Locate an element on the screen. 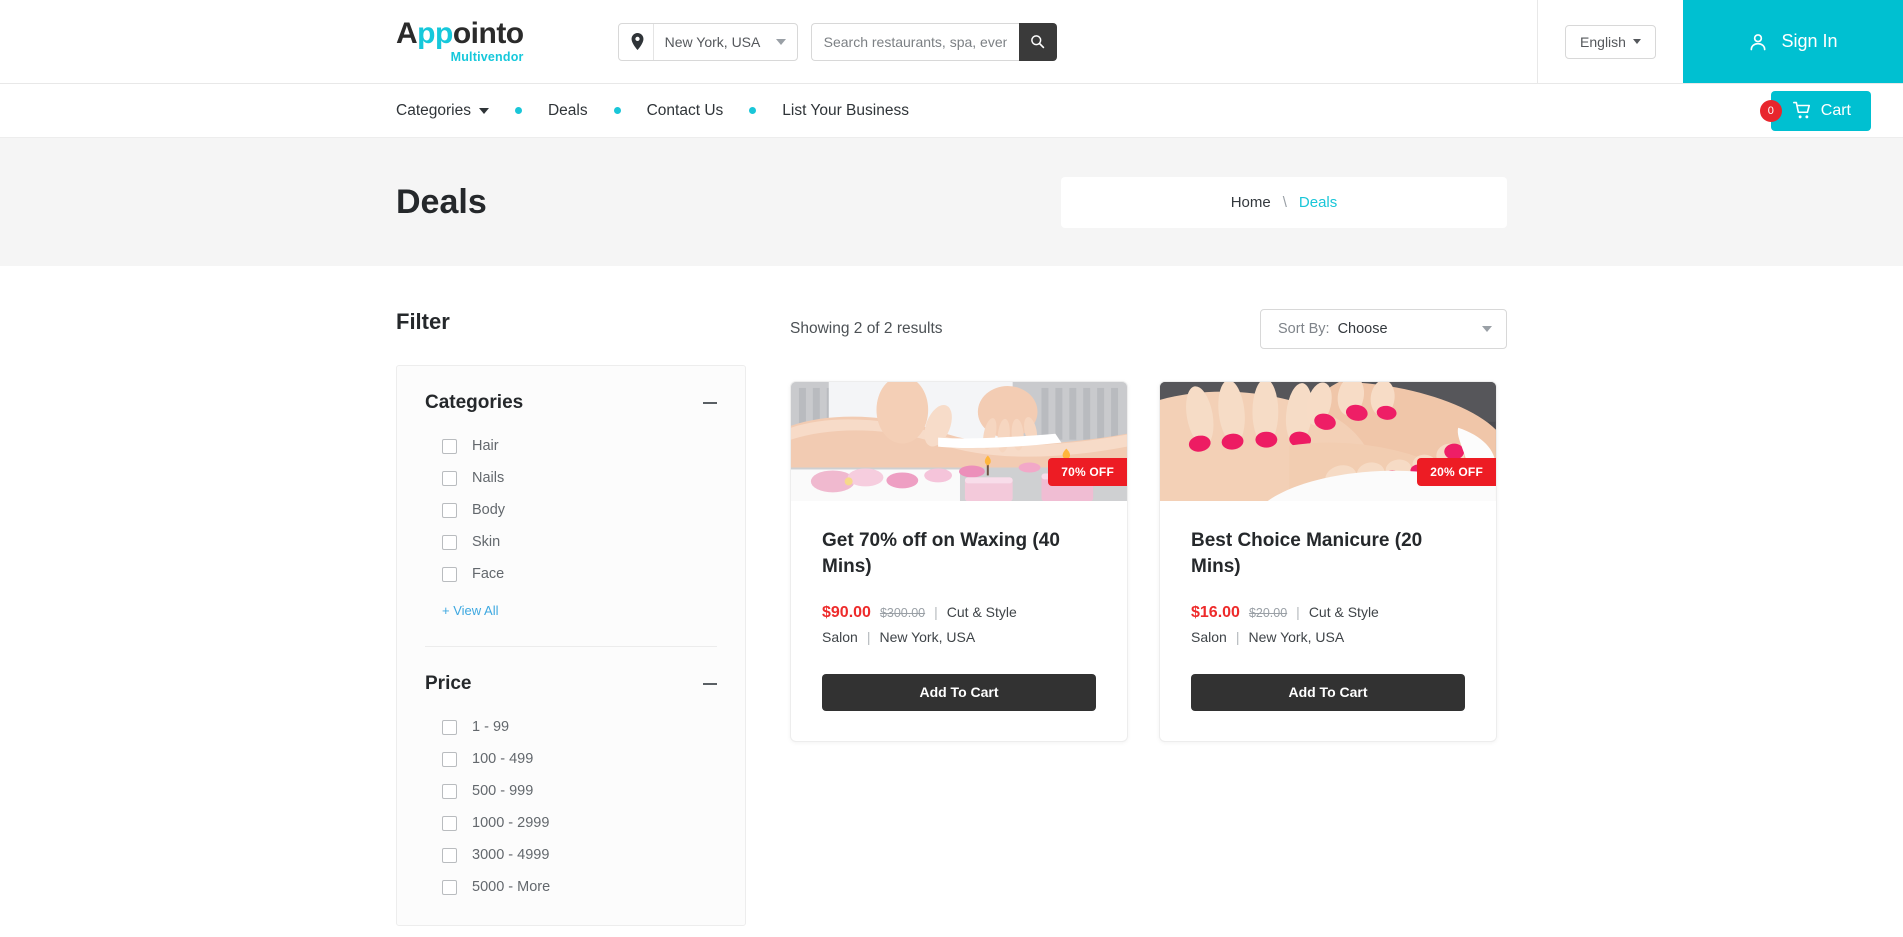  deal-title: Best Choice Manicure (20 Mins) is located at coordinates (1307, 553).